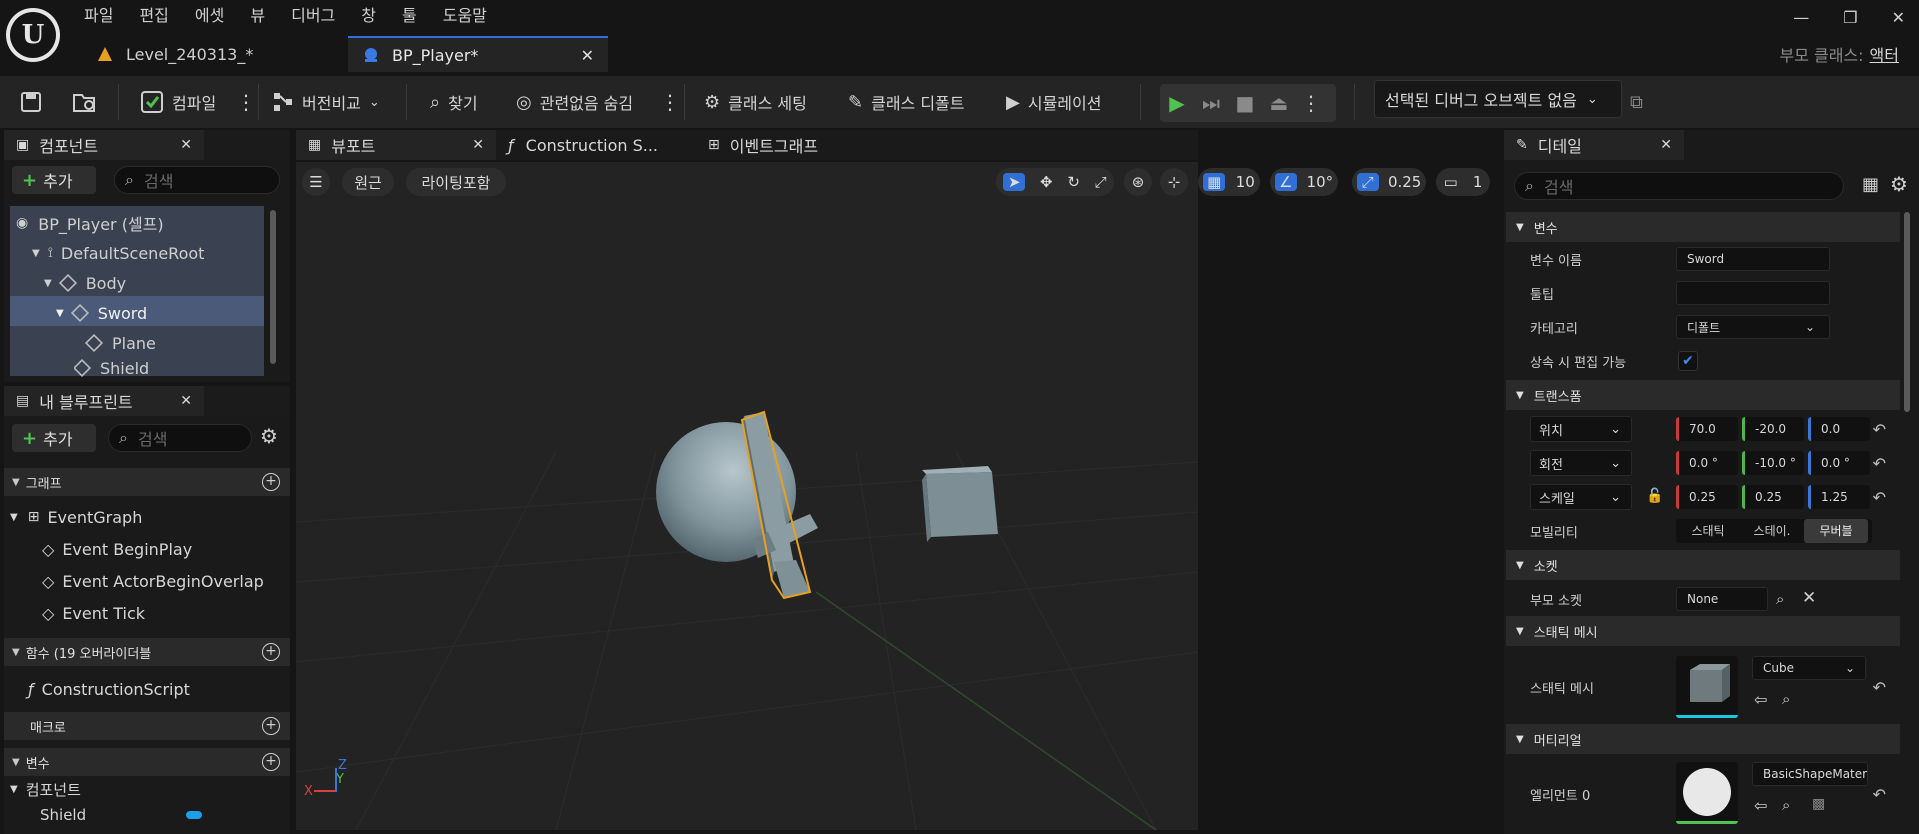  Describe the element at coordinates (120, 343) in the screenshot. I see `tree-item-plane: Plane` at that location.